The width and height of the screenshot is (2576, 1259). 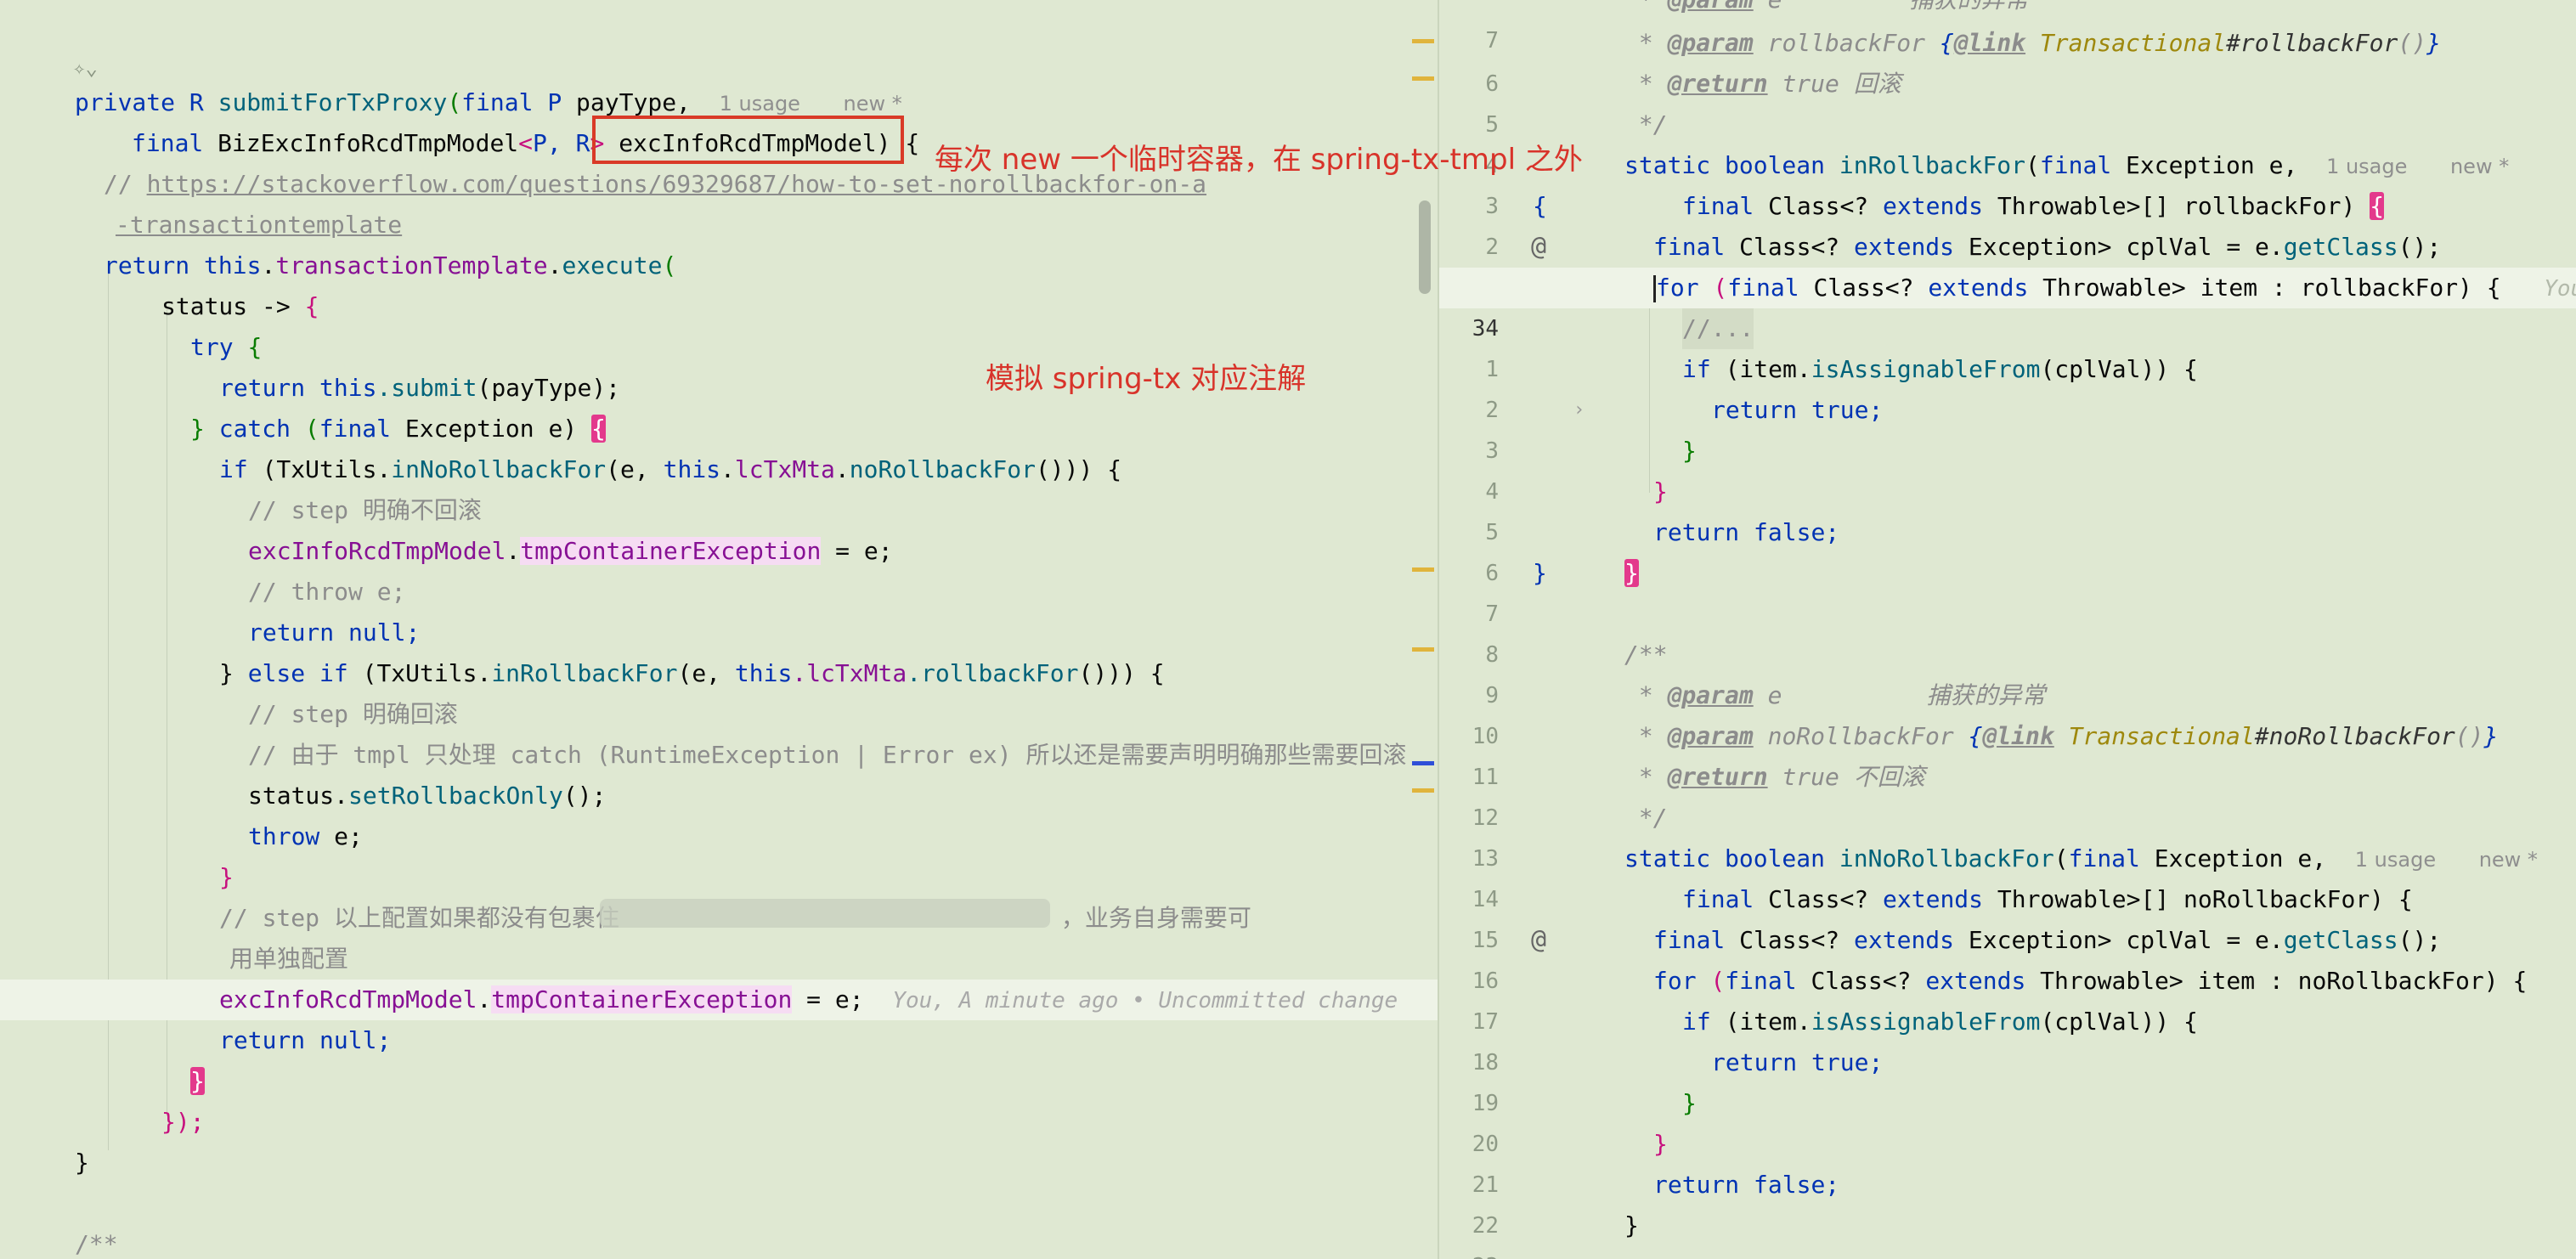 I want to click on code-line-comment-step1: // step 明确不回滚, so click(x=719, y=510).